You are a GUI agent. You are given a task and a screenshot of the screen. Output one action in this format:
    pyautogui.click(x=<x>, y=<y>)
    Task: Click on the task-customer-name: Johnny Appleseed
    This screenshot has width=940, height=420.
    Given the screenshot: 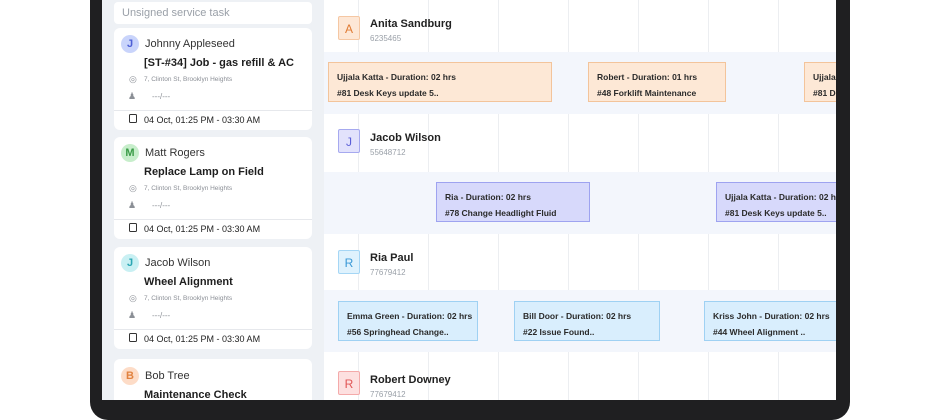 What is the action you would take?
    pyautogui.click(x=190, y=44)
    